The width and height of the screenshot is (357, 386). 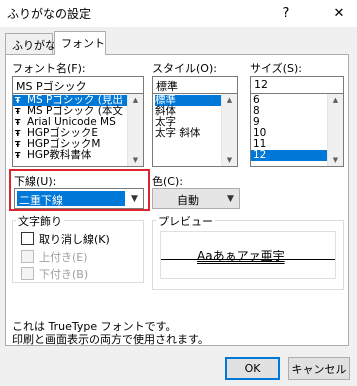 I want to click on cancel-button: キャンセル, so click(x=319, y=368).